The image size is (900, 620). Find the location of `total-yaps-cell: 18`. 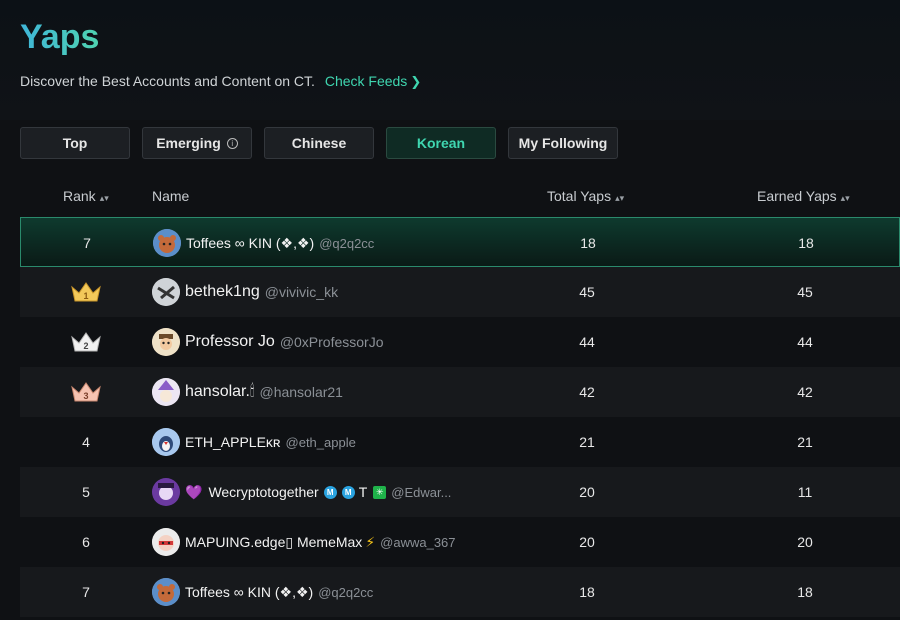

total-yaps-cell: 18 is located at coordinates (588, 243).